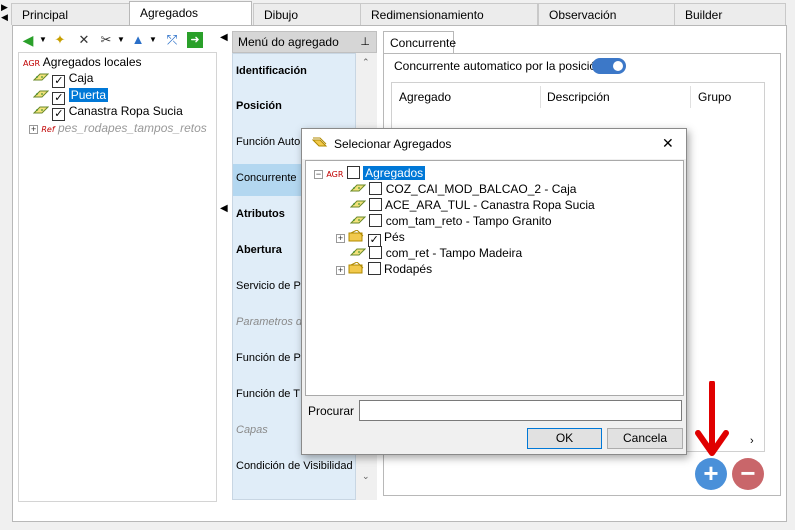 This screenshot has width=795, height=530. Describe the element at coordinates (172, 40) in the screenshot. I see `link-icon: ⤱` at that location.